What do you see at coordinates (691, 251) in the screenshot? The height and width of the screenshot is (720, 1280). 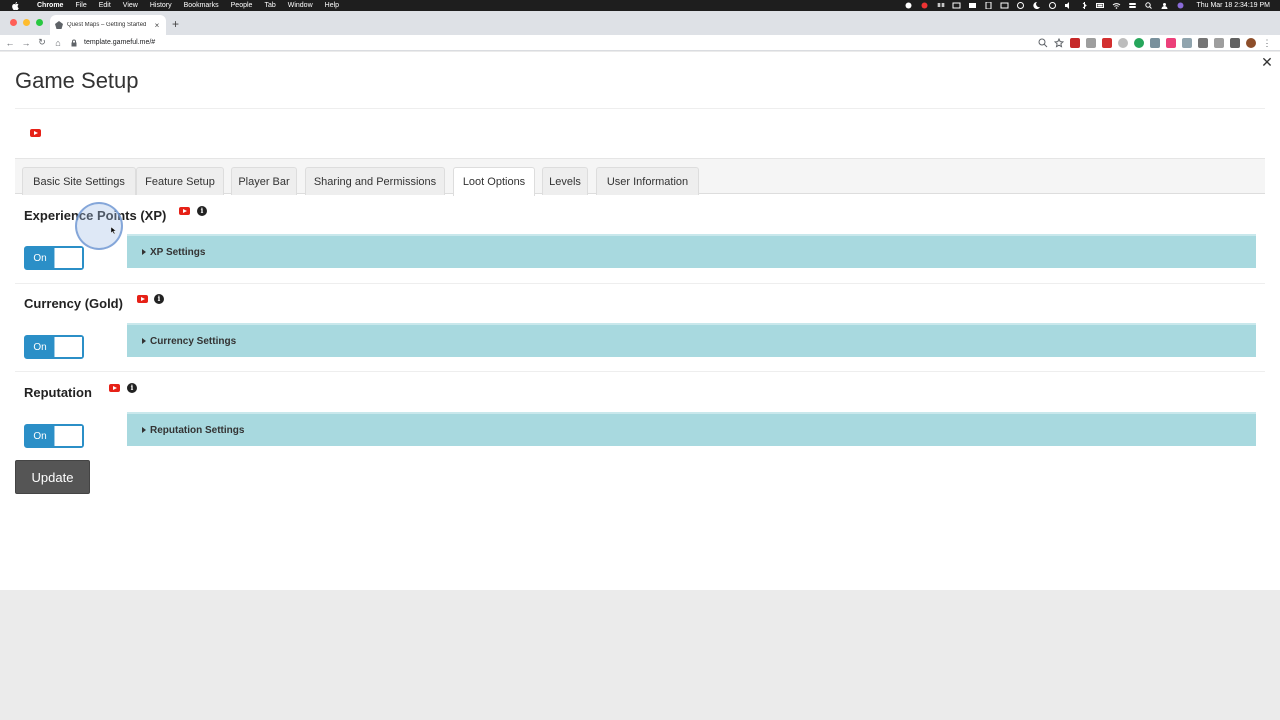 I see `xp-settings-panel: XP Settings` at bounding box center [691, 251].